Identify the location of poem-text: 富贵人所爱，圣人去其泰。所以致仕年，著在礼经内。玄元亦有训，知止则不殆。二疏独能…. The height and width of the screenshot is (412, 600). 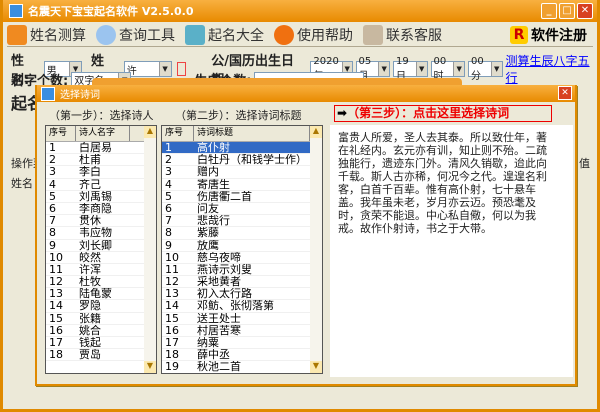
(442, 183).